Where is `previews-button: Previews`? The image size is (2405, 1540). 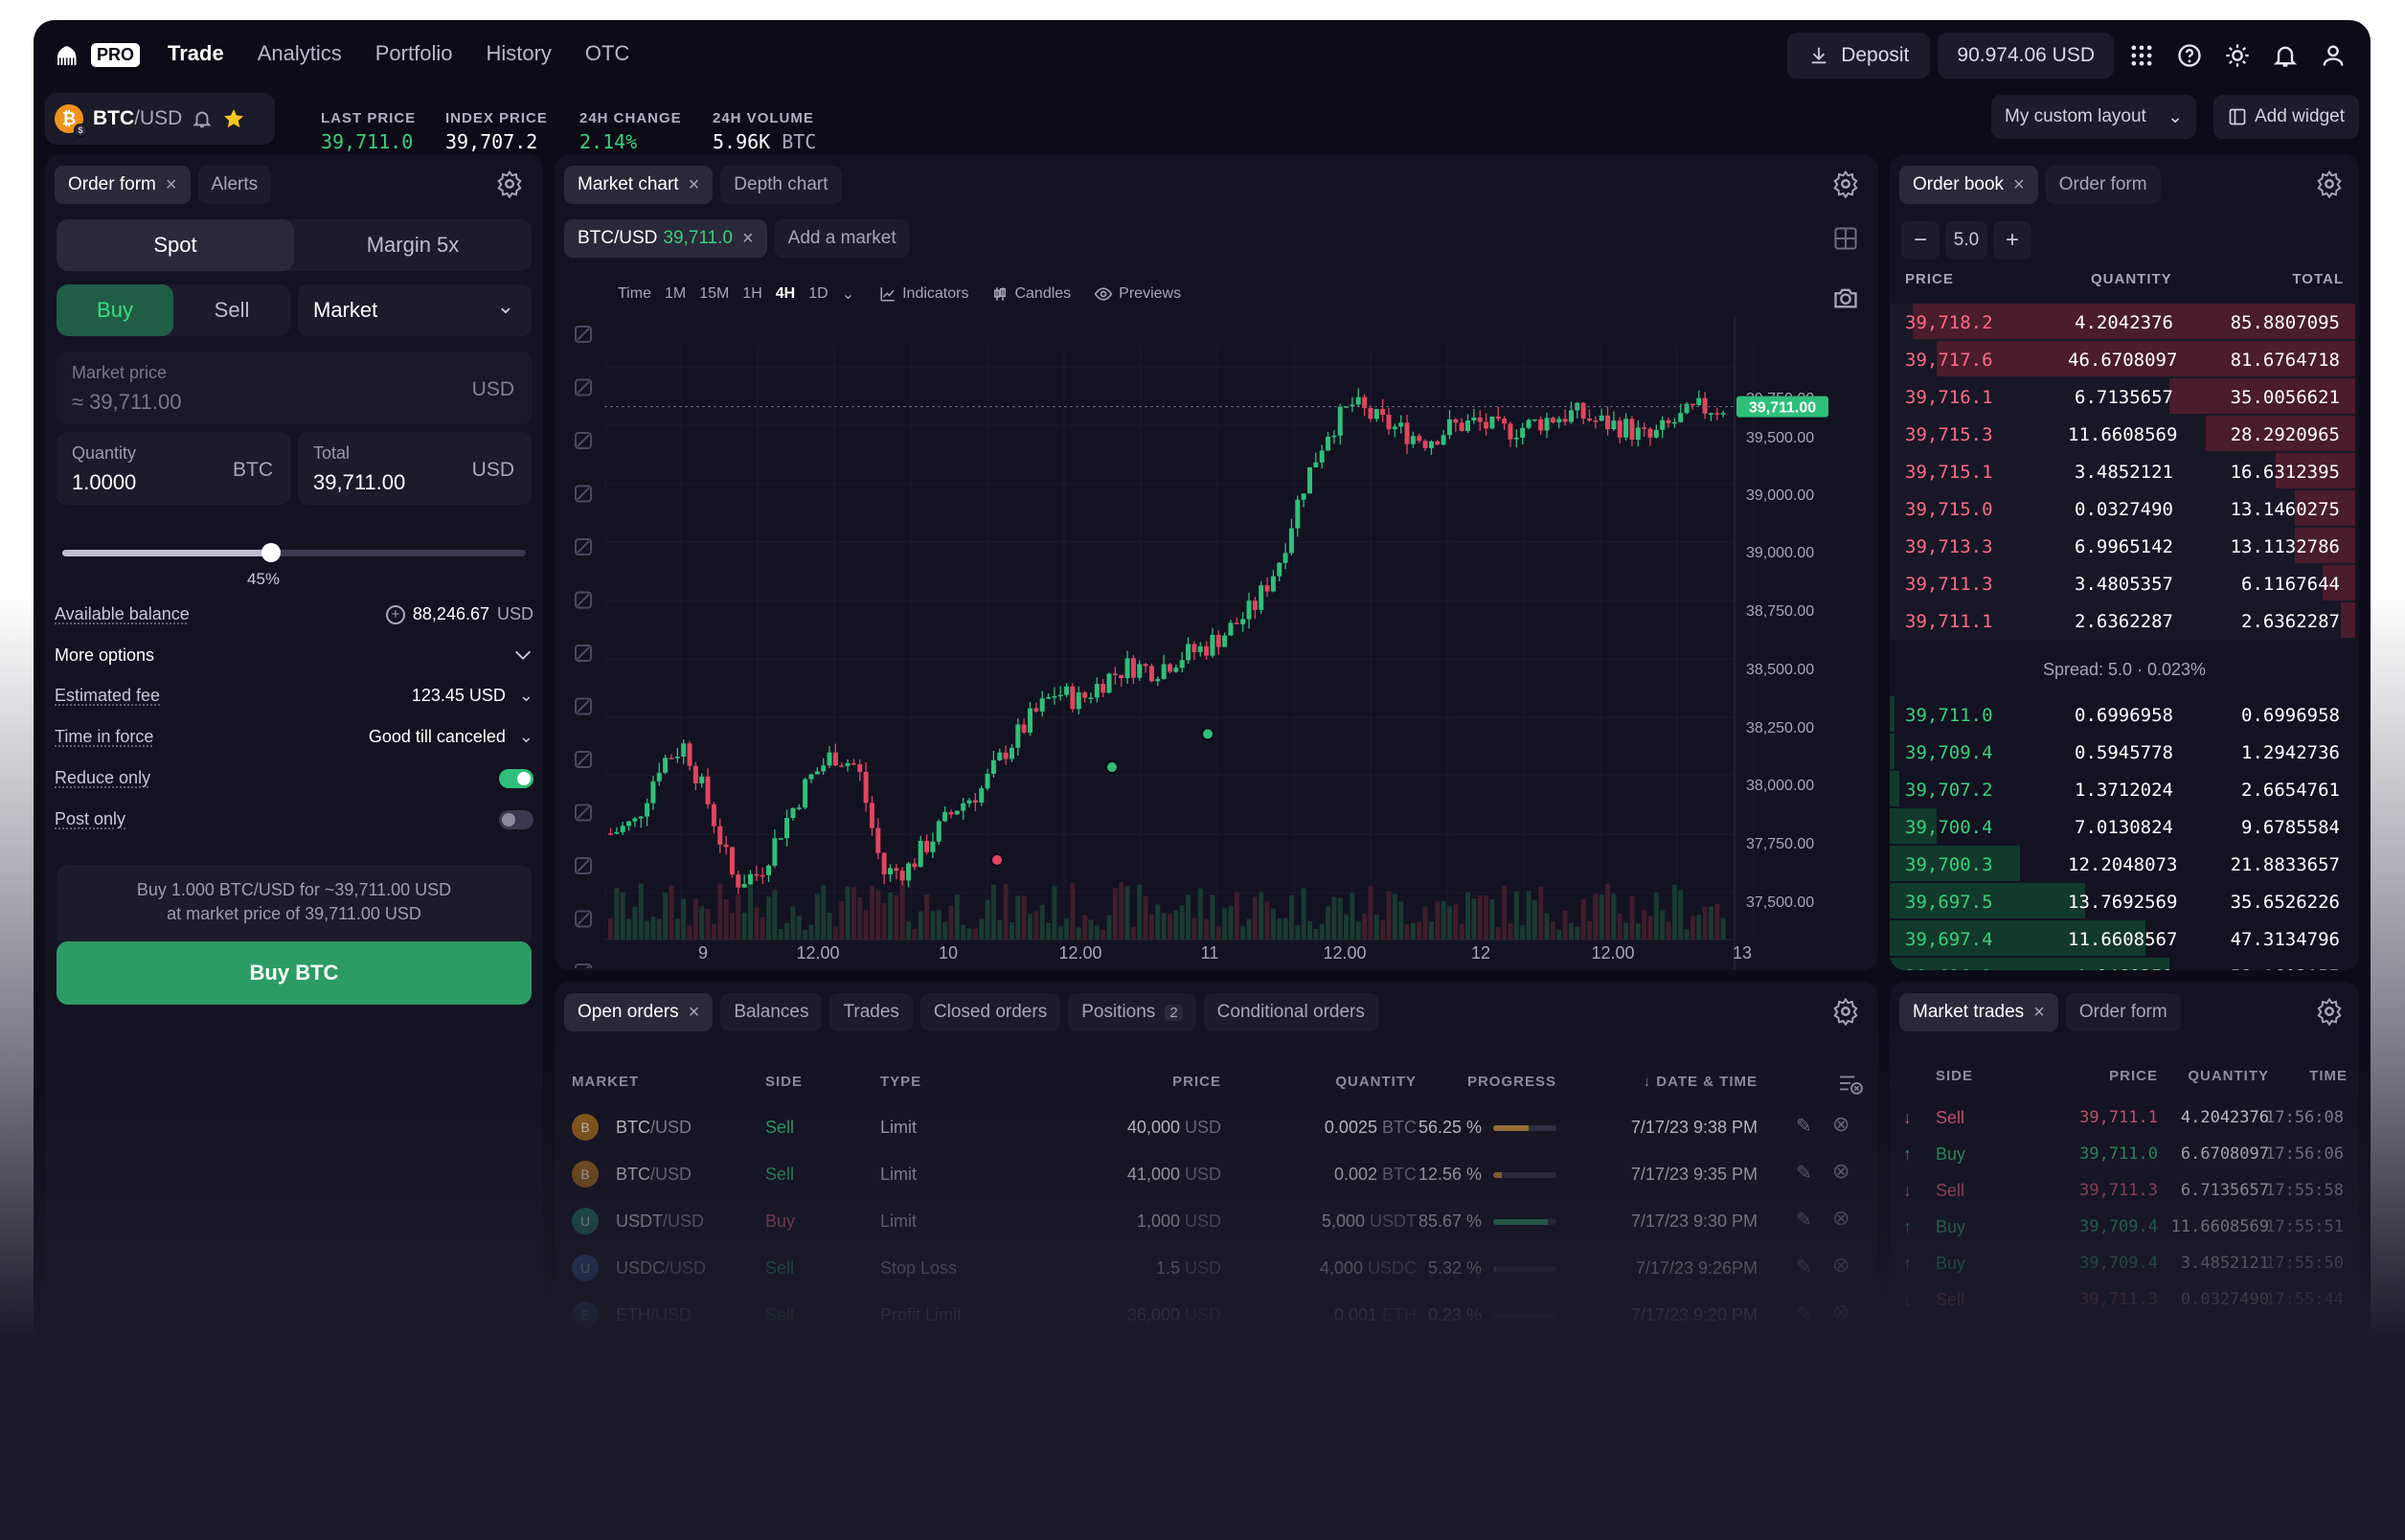
previews-button: Previews is located at coordinates (1137, 294).